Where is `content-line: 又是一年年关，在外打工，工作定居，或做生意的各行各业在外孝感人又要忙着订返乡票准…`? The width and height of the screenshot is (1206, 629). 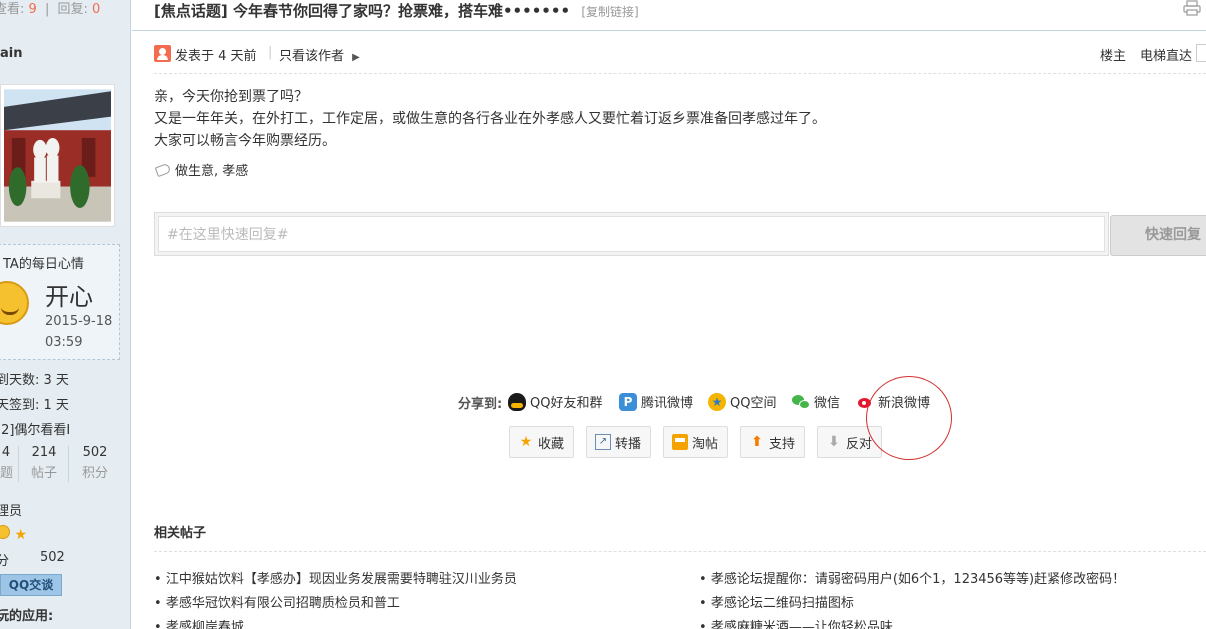 content-line: 又是一年年关，在外打工，工作定居，或做生意的各行各业在外孝感人又要忙着订返乡票准… is located at coordinates (490, 119).